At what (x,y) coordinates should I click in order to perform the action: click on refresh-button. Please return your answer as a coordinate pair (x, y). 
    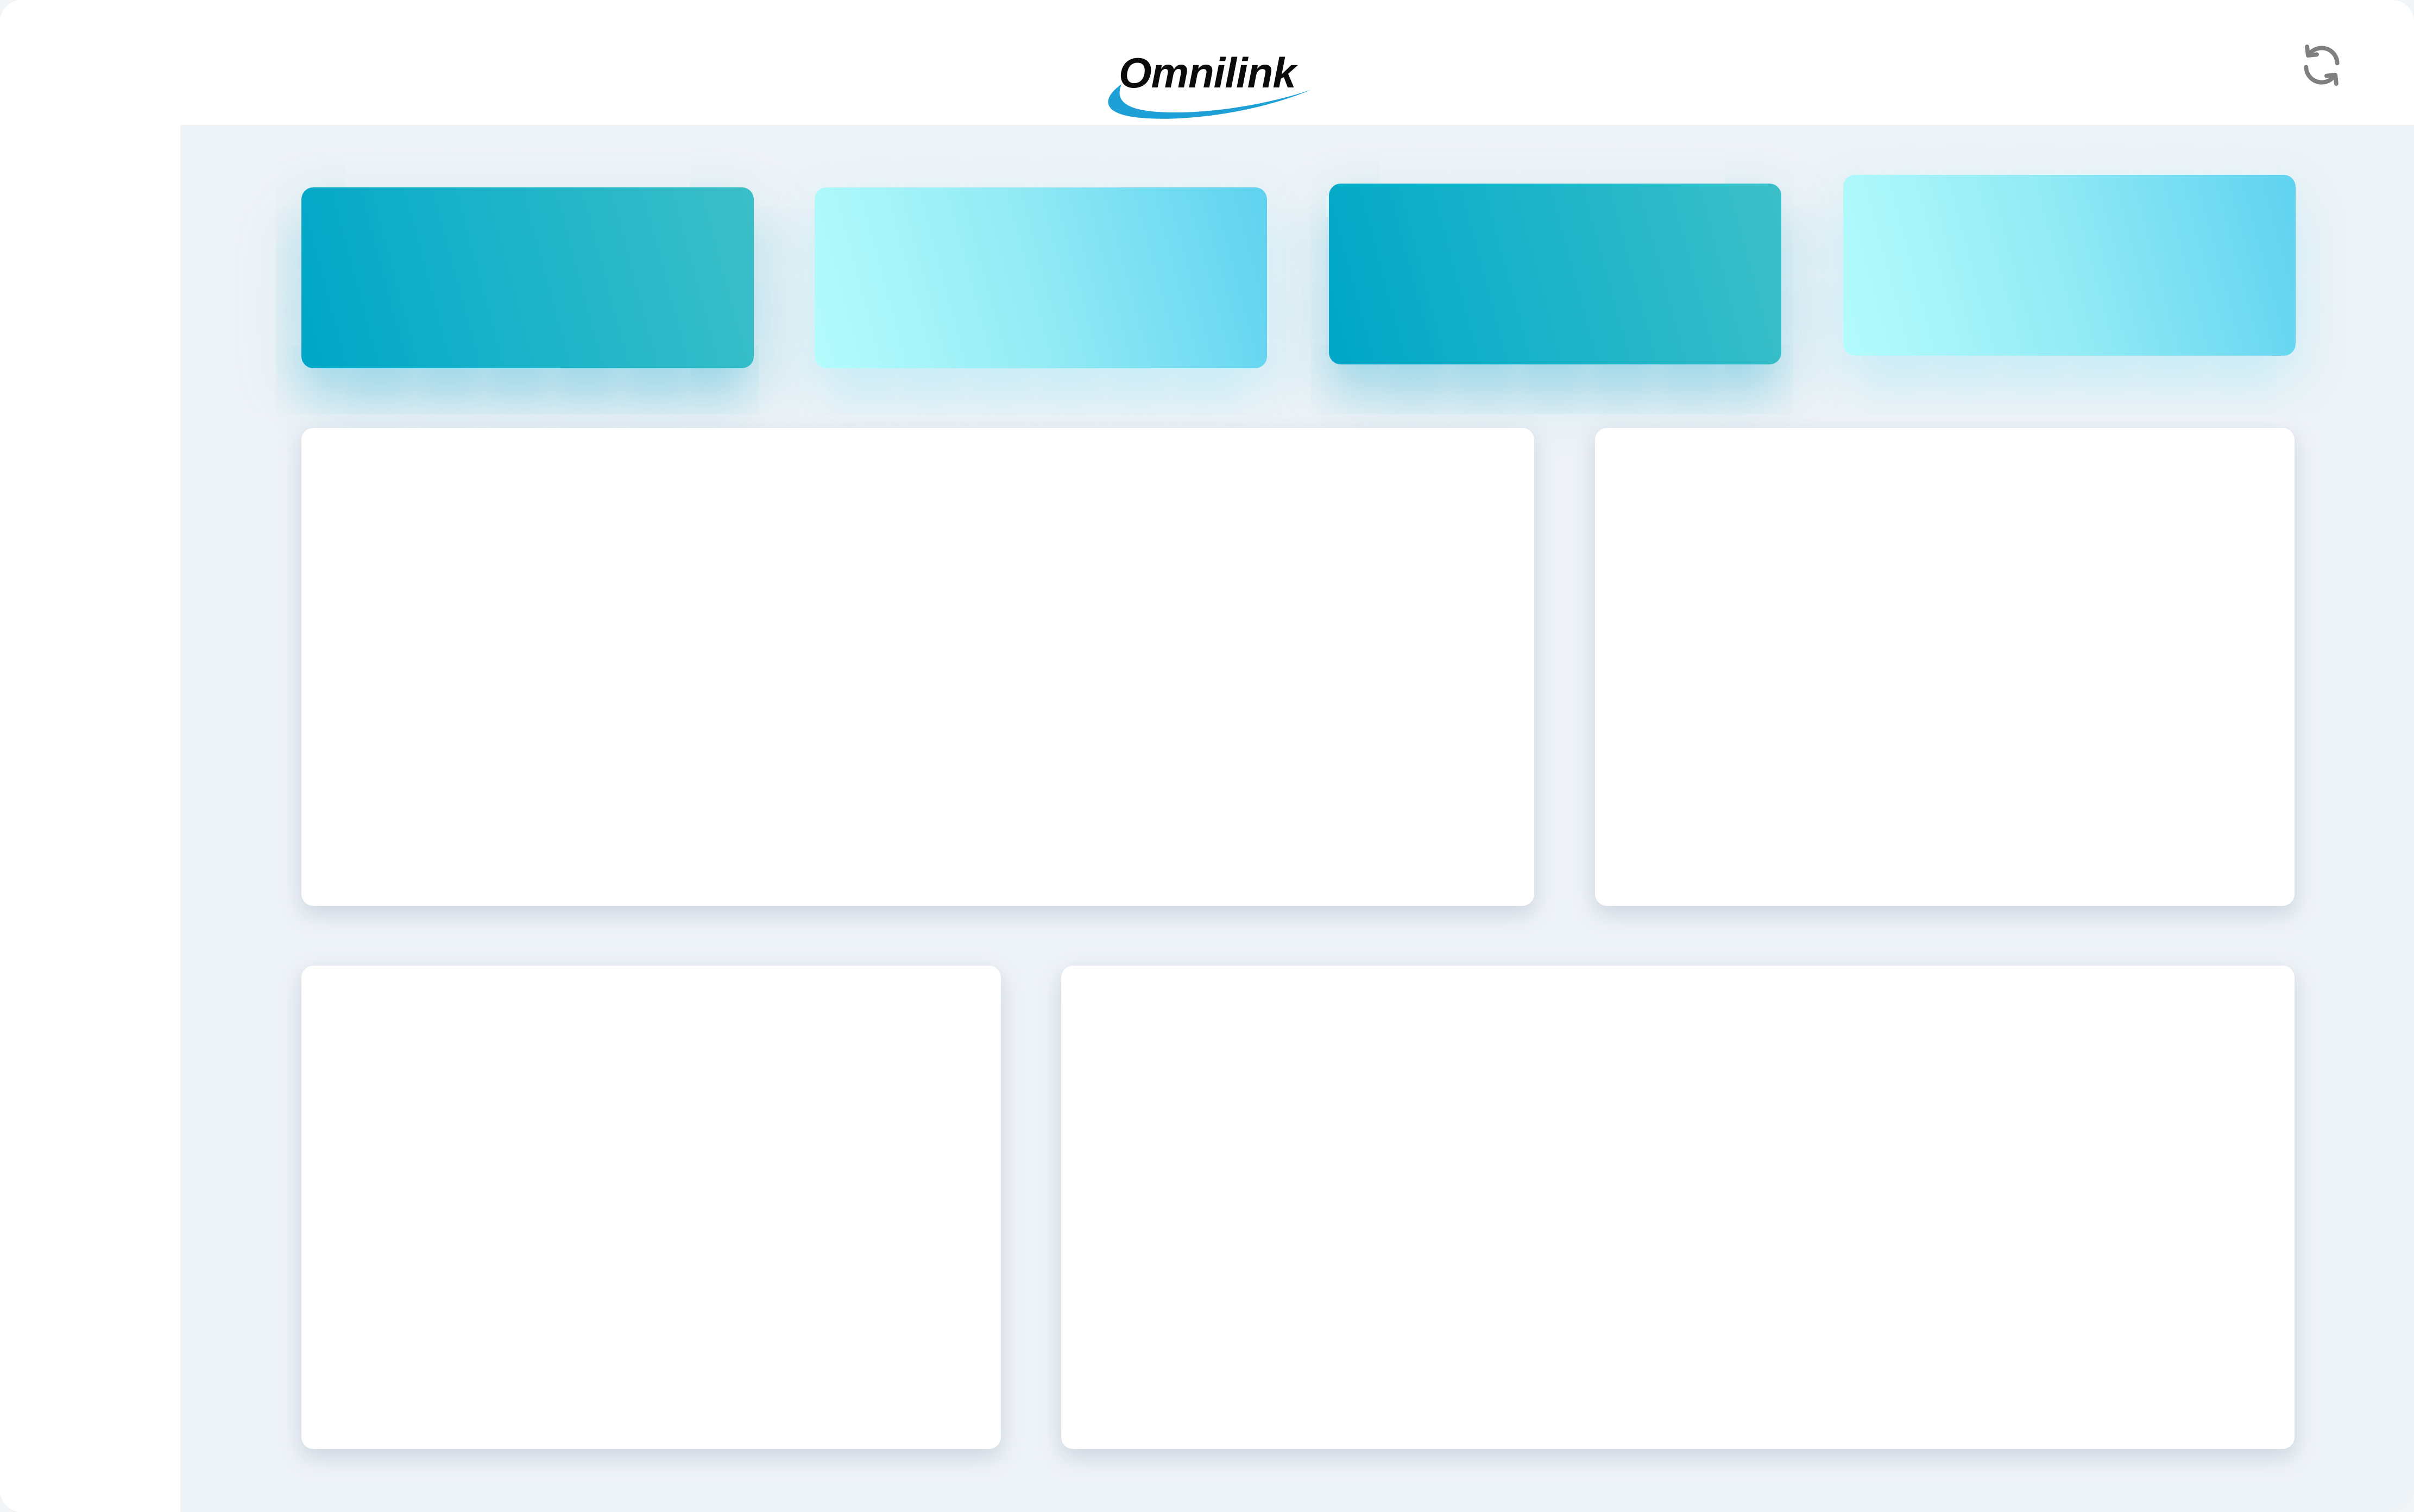
    Looking at the image, I should click on (2322, 65).